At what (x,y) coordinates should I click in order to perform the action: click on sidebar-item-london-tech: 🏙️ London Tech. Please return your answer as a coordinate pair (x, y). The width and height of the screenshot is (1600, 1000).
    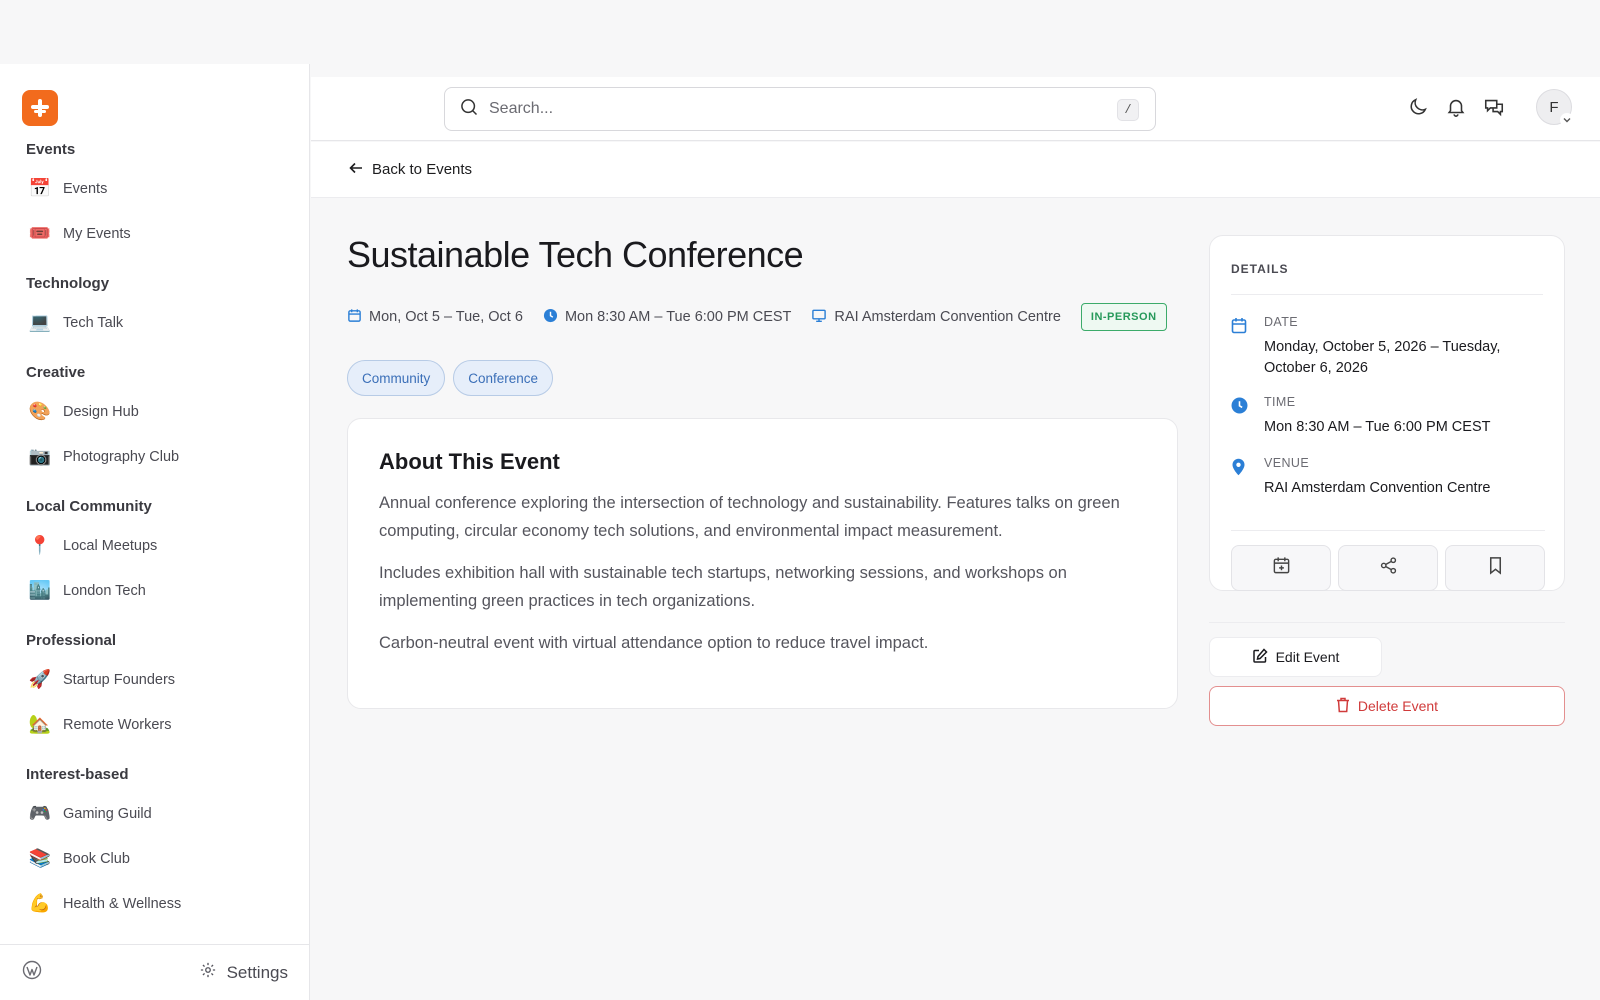
    Looking at the image, I should click on (167, 590).